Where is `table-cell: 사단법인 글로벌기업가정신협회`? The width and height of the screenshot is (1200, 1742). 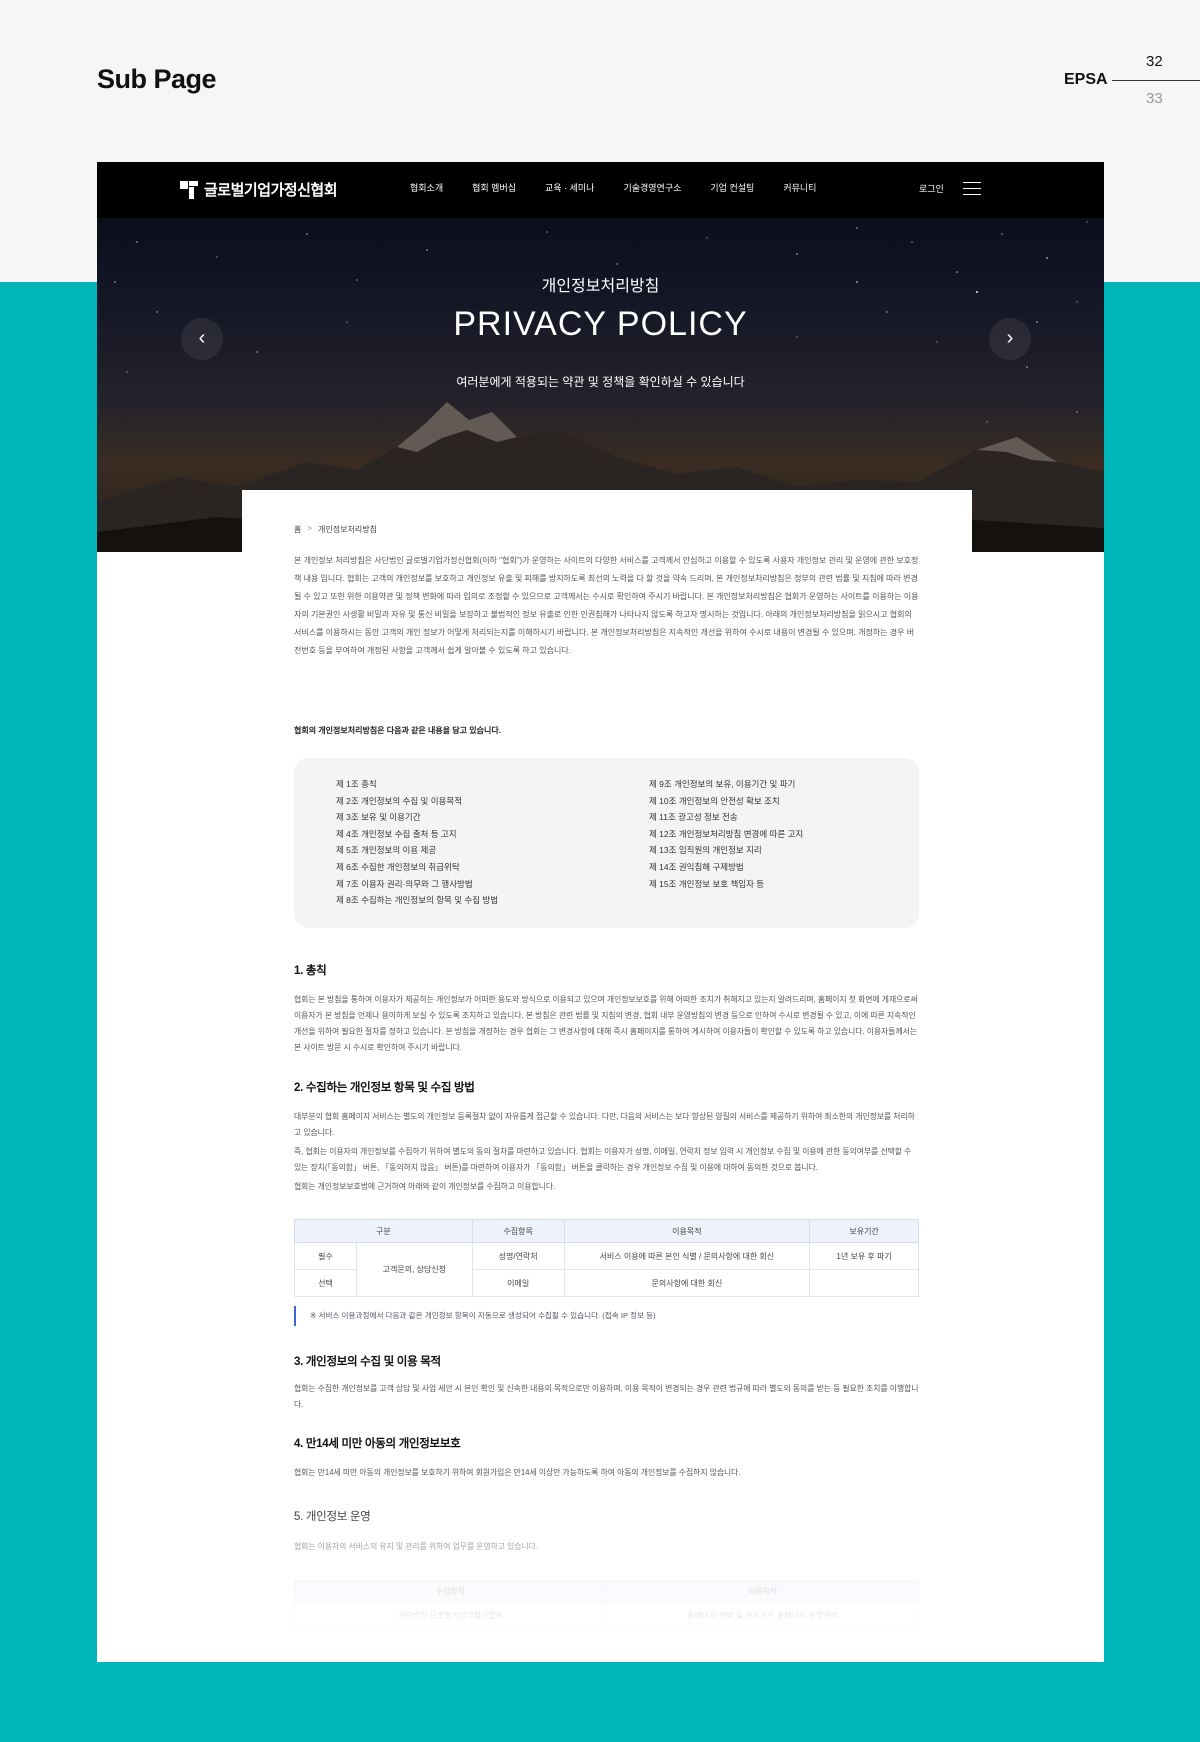
table-cell: 사단법인 글로벌기업가정신협회 is located at coordinates (450, 1615).